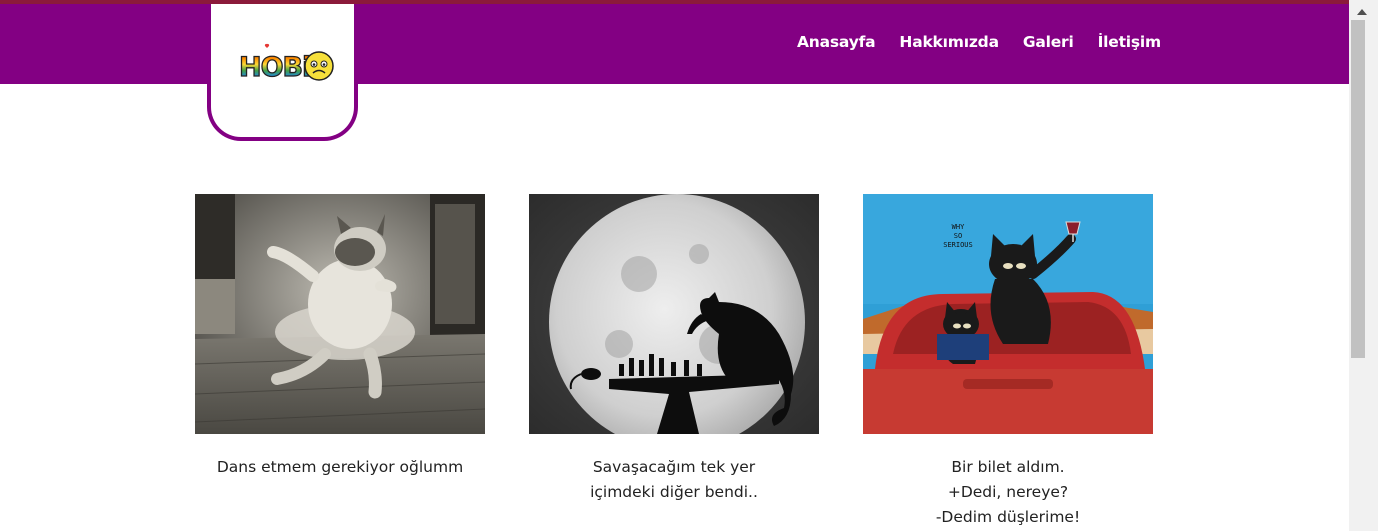  Describe the element at coordinates (958, 227) in the screenshot. I see `painting-text: WHY` at that location.